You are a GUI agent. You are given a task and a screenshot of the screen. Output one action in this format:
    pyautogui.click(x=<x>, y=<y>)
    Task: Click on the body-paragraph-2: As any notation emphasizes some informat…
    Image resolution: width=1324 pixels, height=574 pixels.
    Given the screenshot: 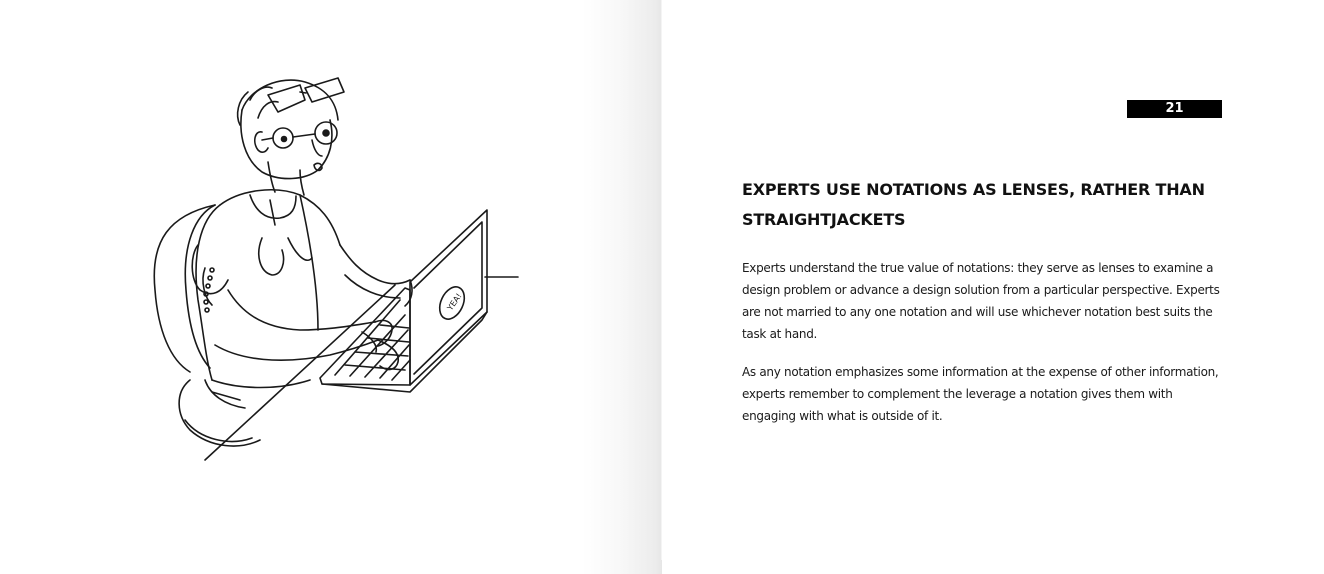 What is the action you would take?
    pyautogui.click(x=980, y=394)
    